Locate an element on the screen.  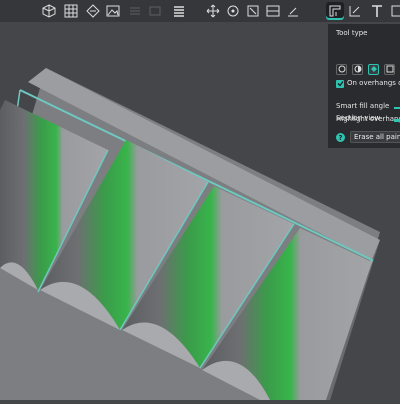
image-icon is located at coordinates (113, 11).